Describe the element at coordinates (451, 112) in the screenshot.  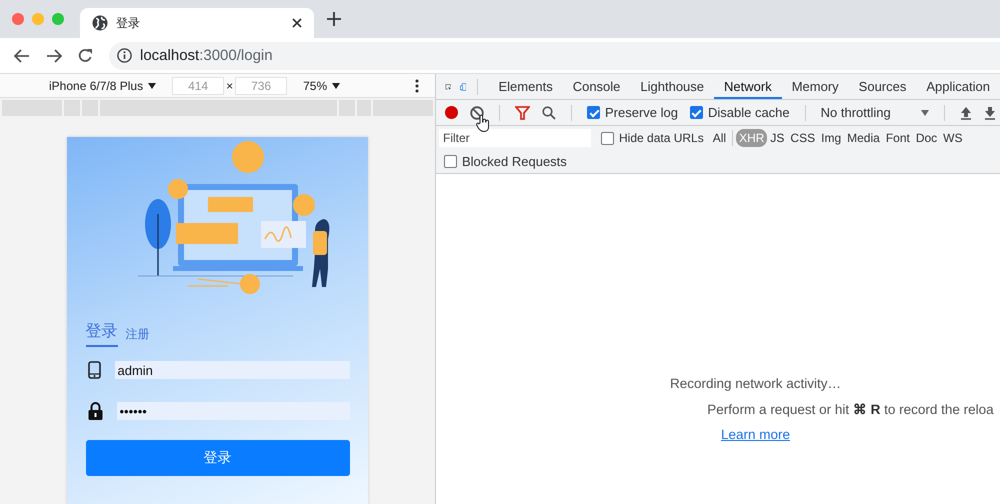
I see `record-button` at that location.